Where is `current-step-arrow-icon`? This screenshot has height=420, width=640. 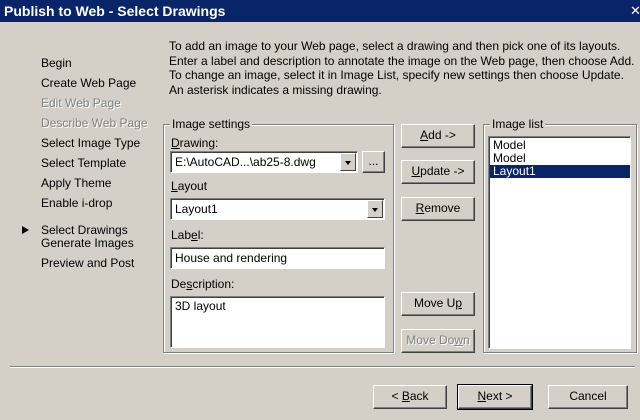
current-step-arrow-icon is located at coordinates (25, 230).